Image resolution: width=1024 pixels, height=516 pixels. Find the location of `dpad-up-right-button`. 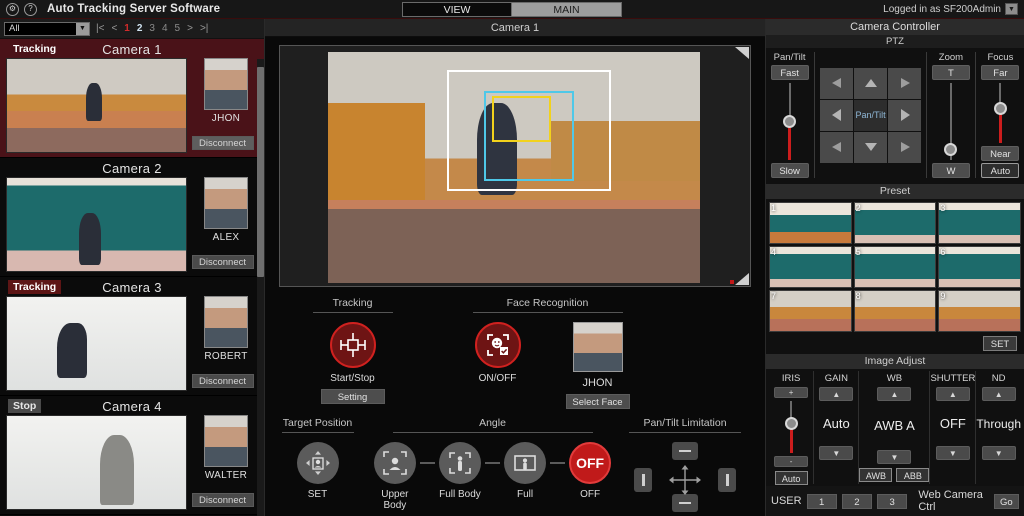

dpad-up-right-button is located at coordinates (905, 83).